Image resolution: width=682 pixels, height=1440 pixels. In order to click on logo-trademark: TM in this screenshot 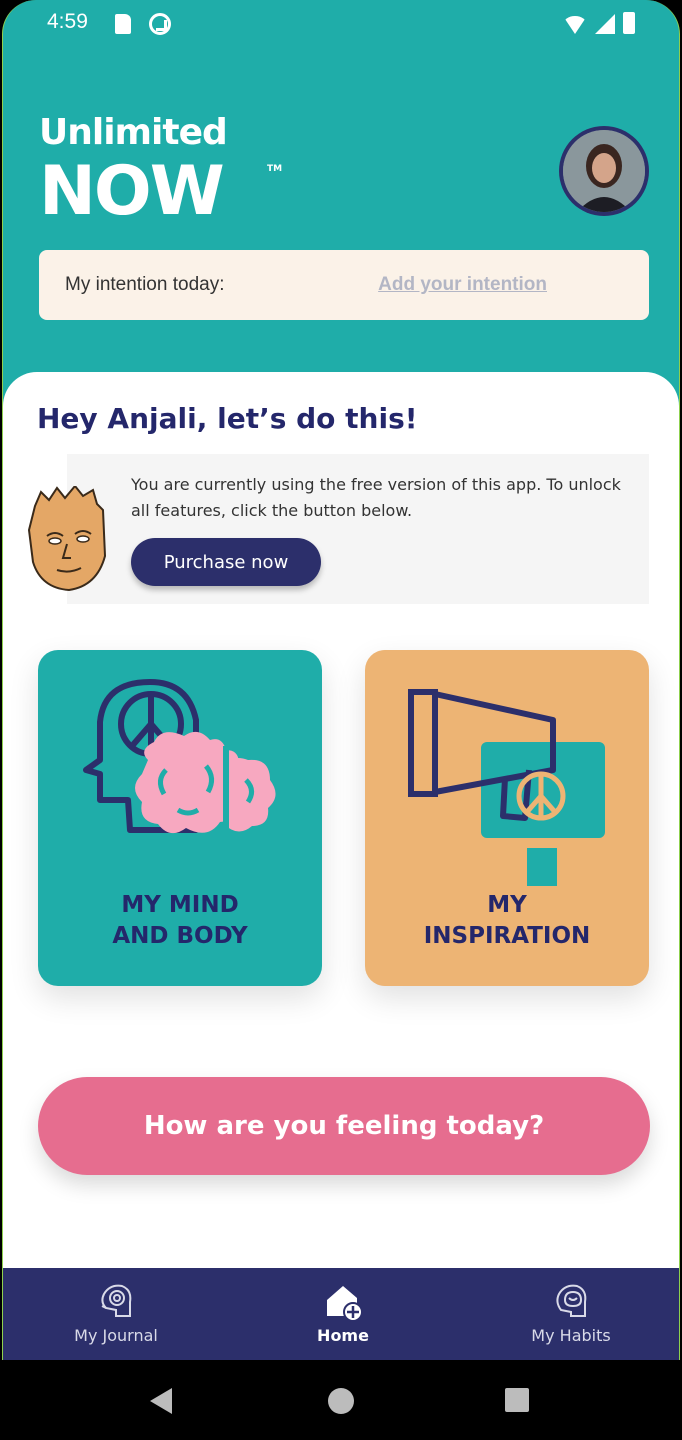, I will do `click(275, 169)`.